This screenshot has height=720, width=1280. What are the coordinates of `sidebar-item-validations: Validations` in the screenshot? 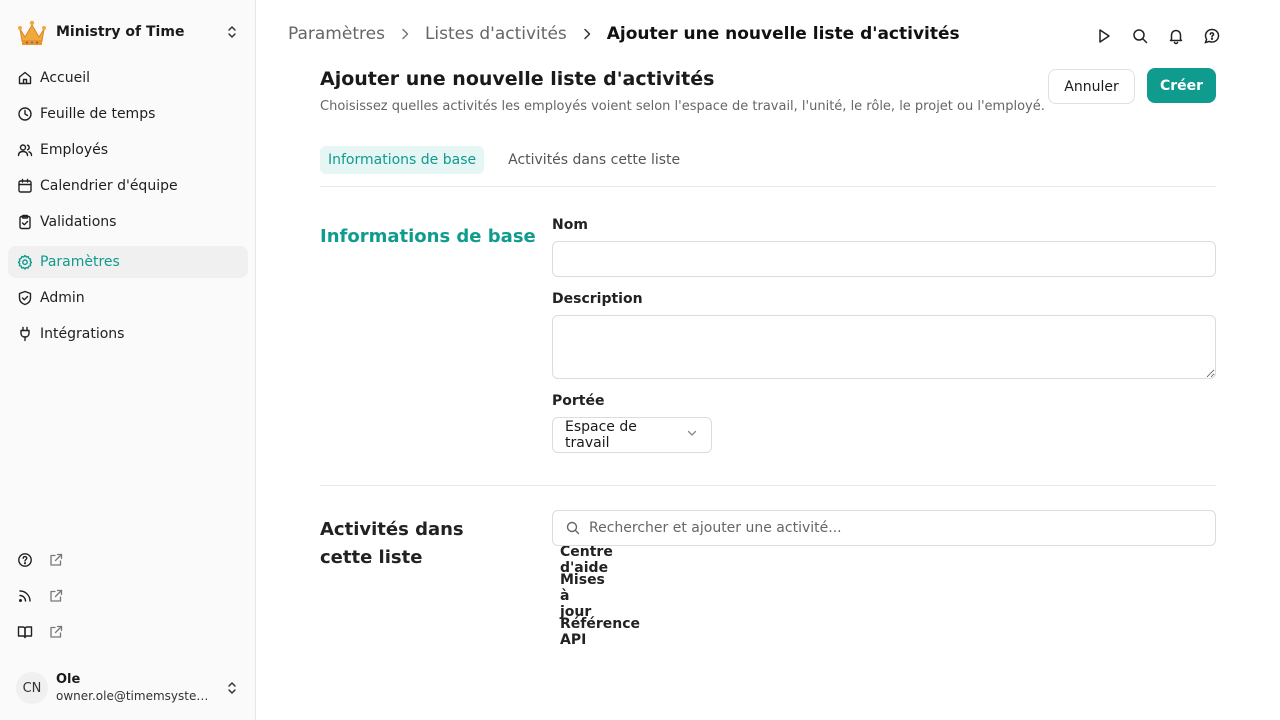 It's located at (128, 222).